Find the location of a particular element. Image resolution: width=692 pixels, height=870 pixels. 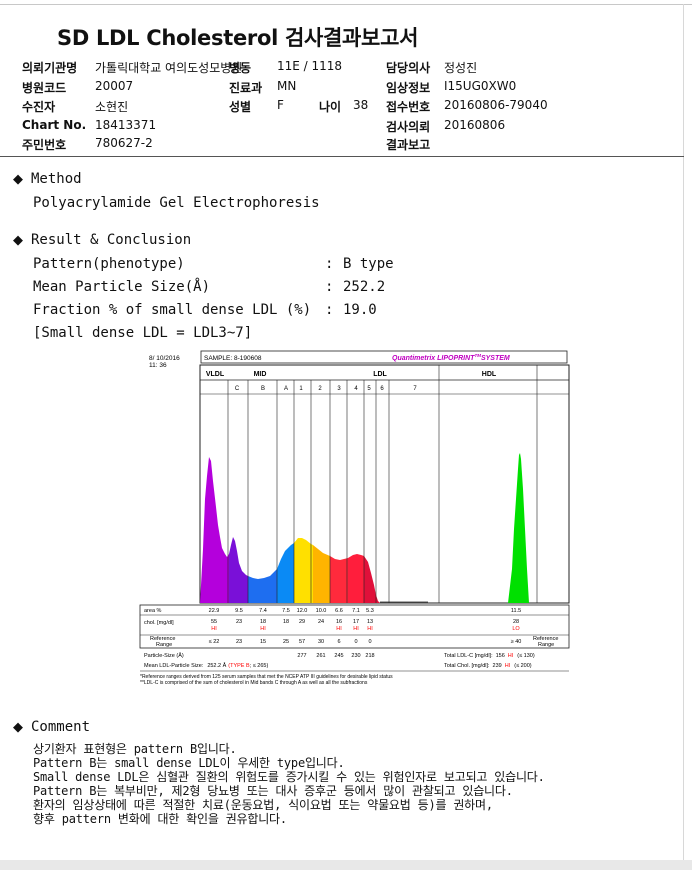

sex-label: 성별 is located at coordinates (240, 107).